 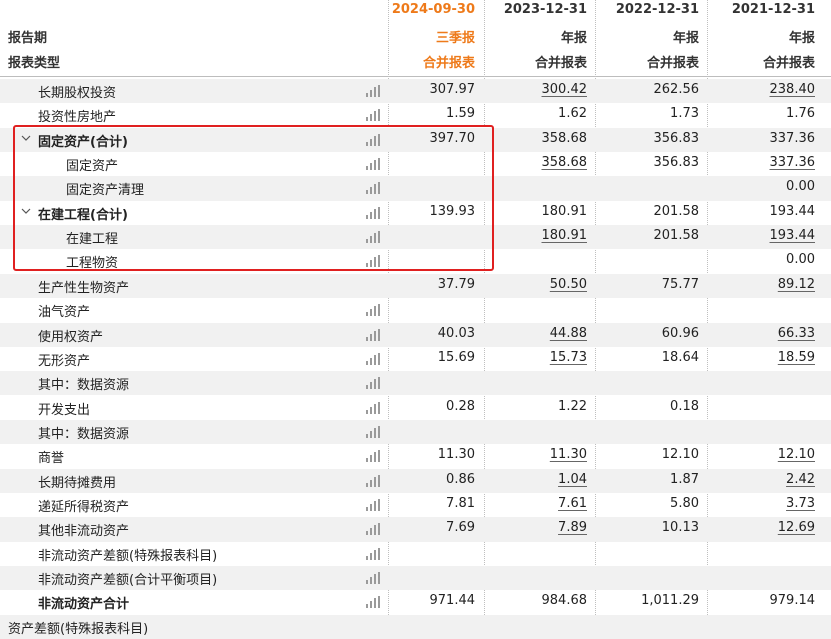 I want to click on table-row: 商誉 11.30 11.30 12.10 12.10, so click(x=415, y=456).